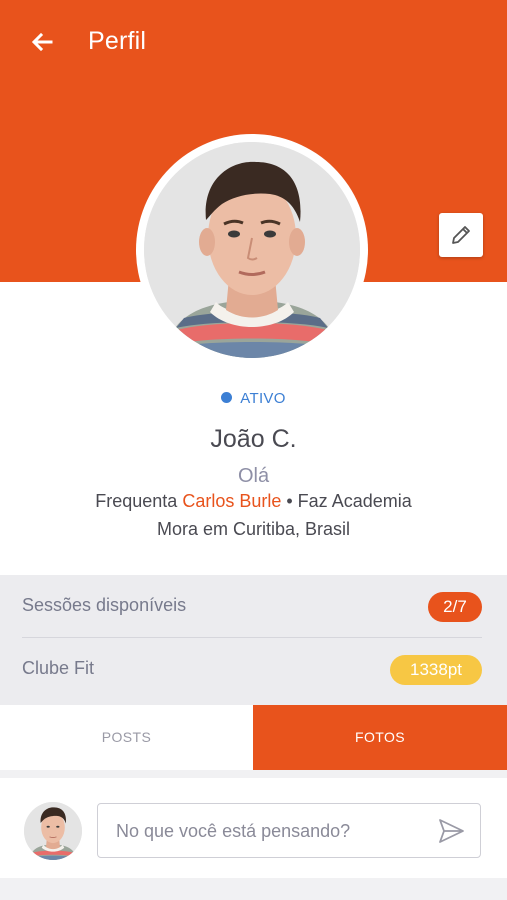  I want to click on points-badge: 1338pt, so click(436, 670).